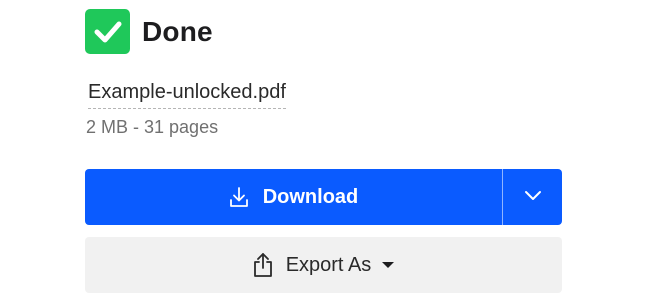 The width and height of the screenshot is (647, 297). Describe the element at coordinates (263, 265) in the screenshot. I see `share-export-icon` at that location.